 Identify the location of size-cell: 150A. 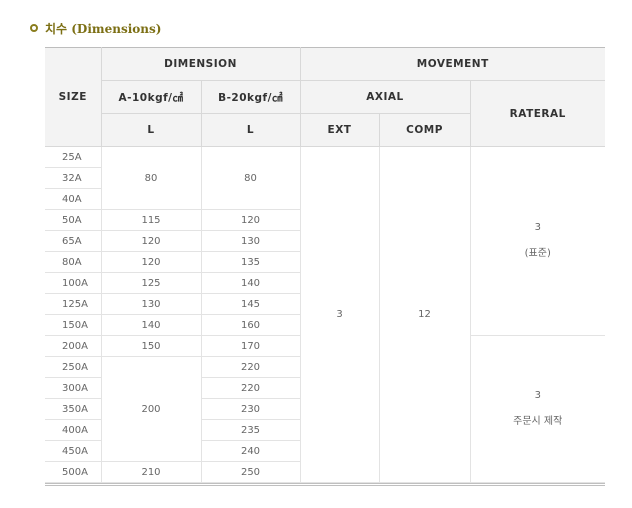
(73, 325).